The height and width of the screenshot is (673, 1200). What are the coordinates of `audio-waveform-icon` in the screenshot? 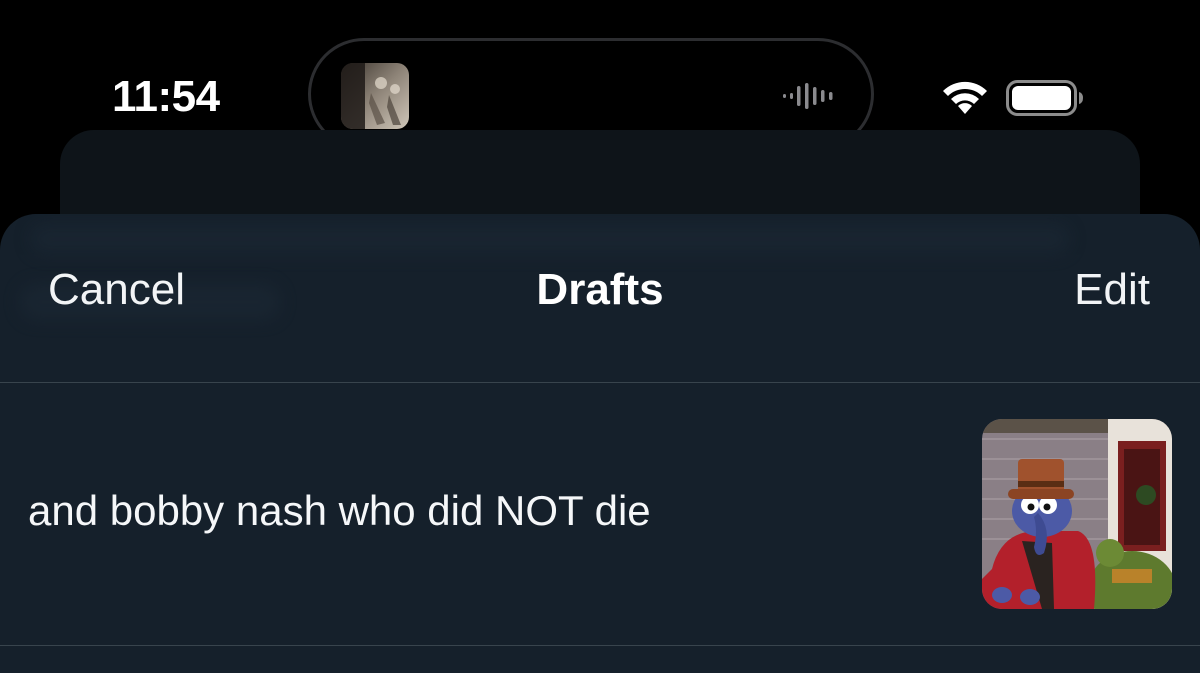 It's located at (811, 96).